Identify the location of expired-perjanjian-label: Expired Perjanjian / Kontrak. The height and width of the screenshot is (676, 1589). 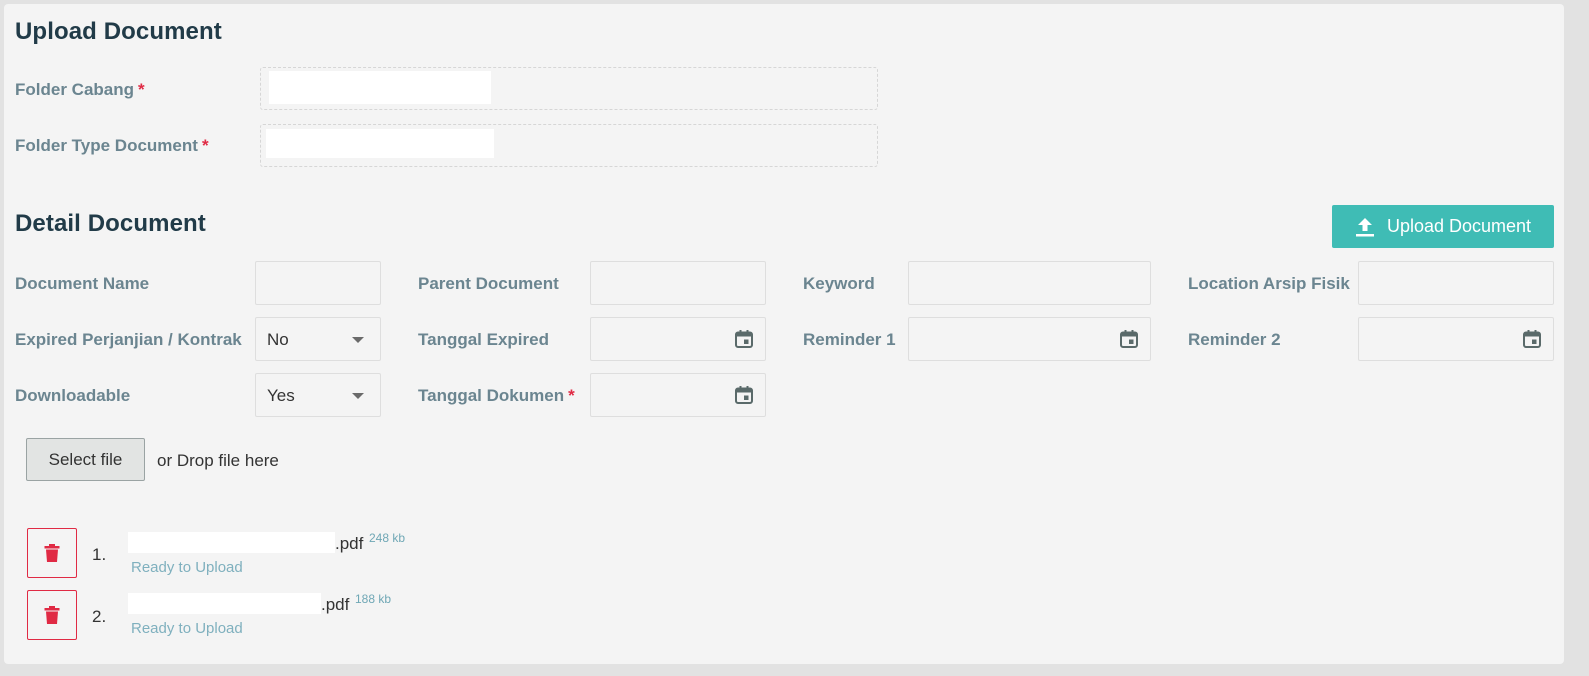
(128, 339).